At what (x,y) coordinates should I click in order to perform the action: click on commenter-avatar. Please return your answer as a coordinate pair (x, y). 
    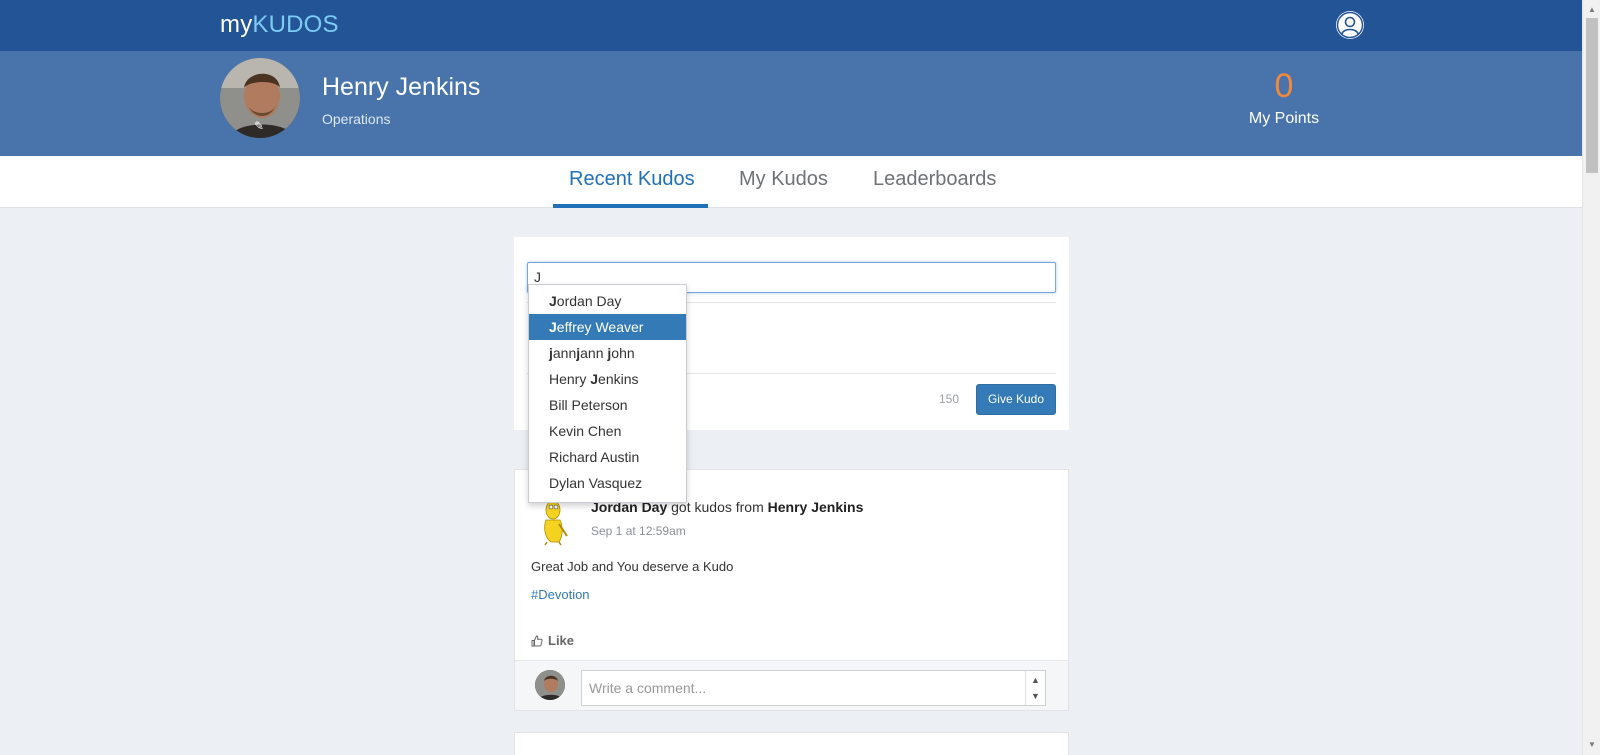
    Looking at the image, I should click on (550, 685).